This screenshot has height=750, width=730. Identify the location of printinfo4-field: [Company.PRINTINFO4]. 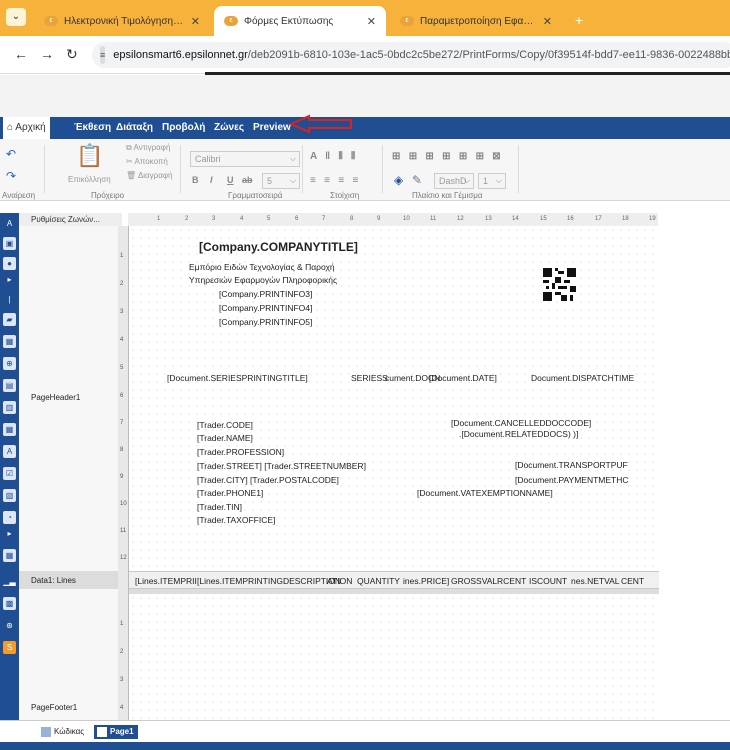
(265, 308).